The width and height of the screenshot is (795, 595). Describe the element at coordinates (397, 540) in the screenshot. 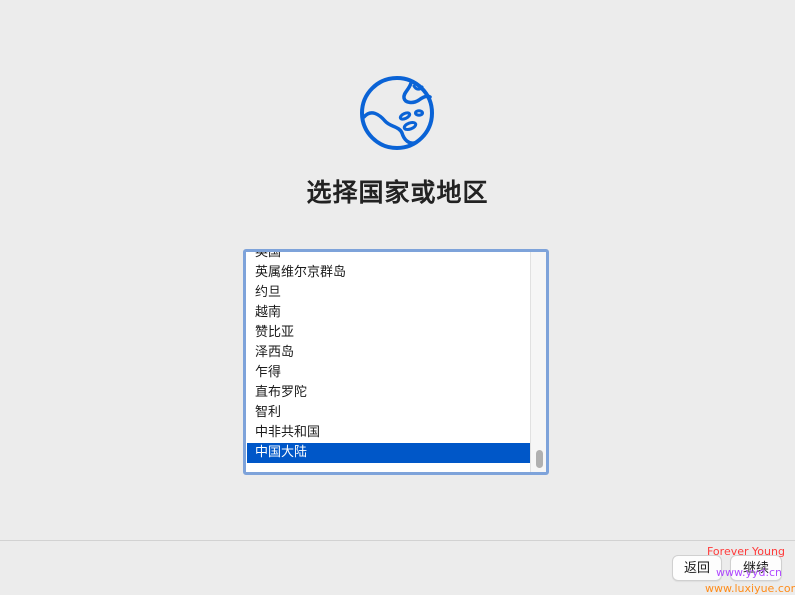

I see `footer-divider` at that location.